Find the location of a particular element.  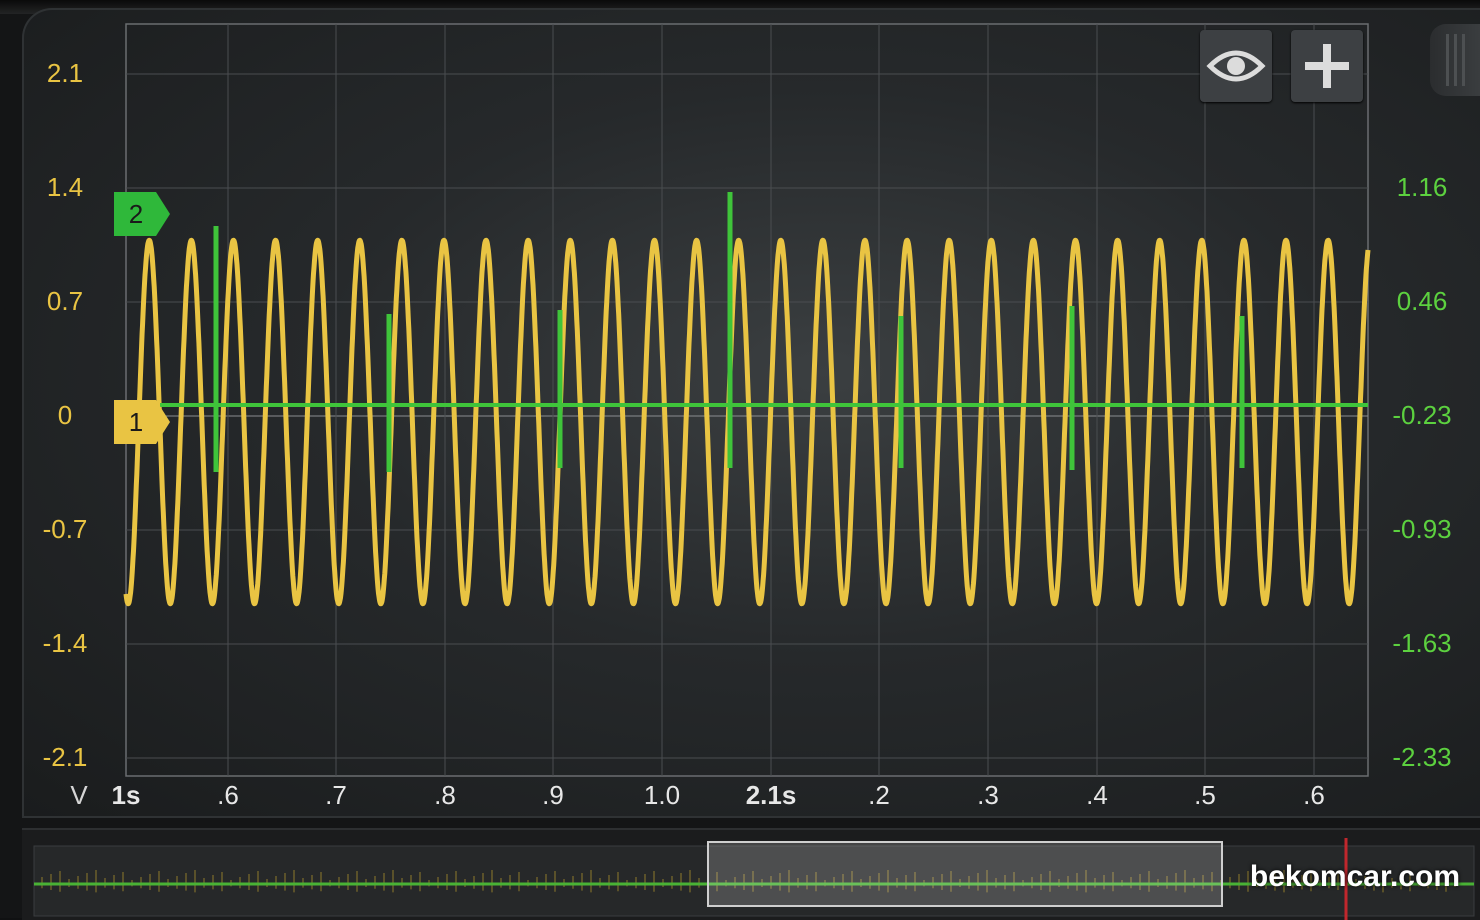

eye-icon is located at coordinates (1236, 66).